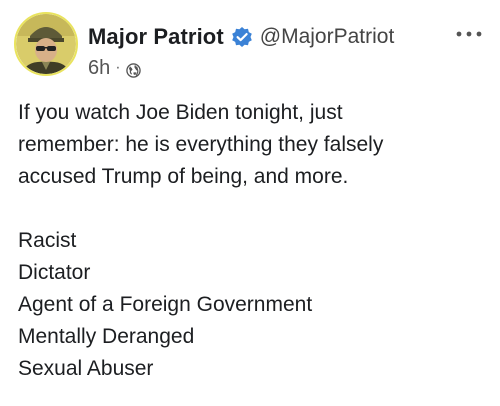  Describe the element at coordinates (54, 272) in the screenshot. I see `post-list-item: Dictator` at that location.